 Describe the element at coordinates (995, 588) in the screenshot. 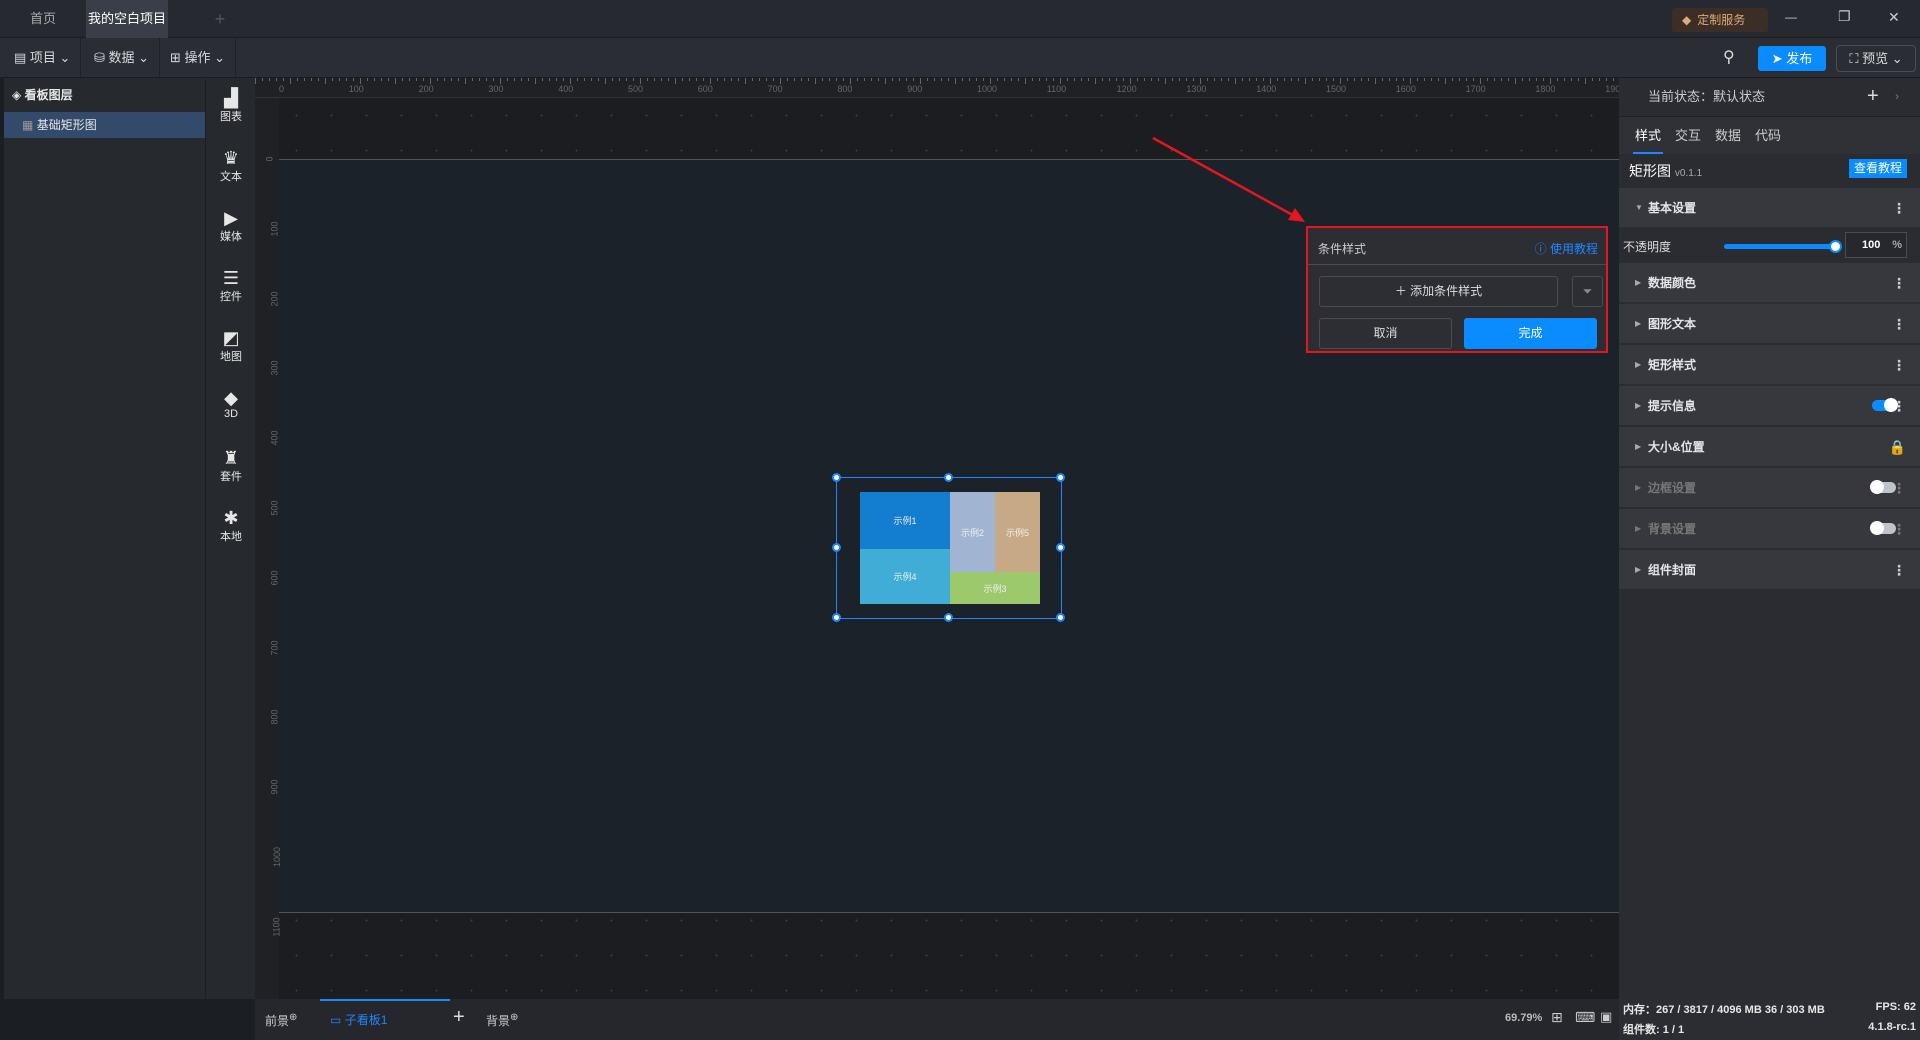

I see `treemap-cell: 示例3` at that location.